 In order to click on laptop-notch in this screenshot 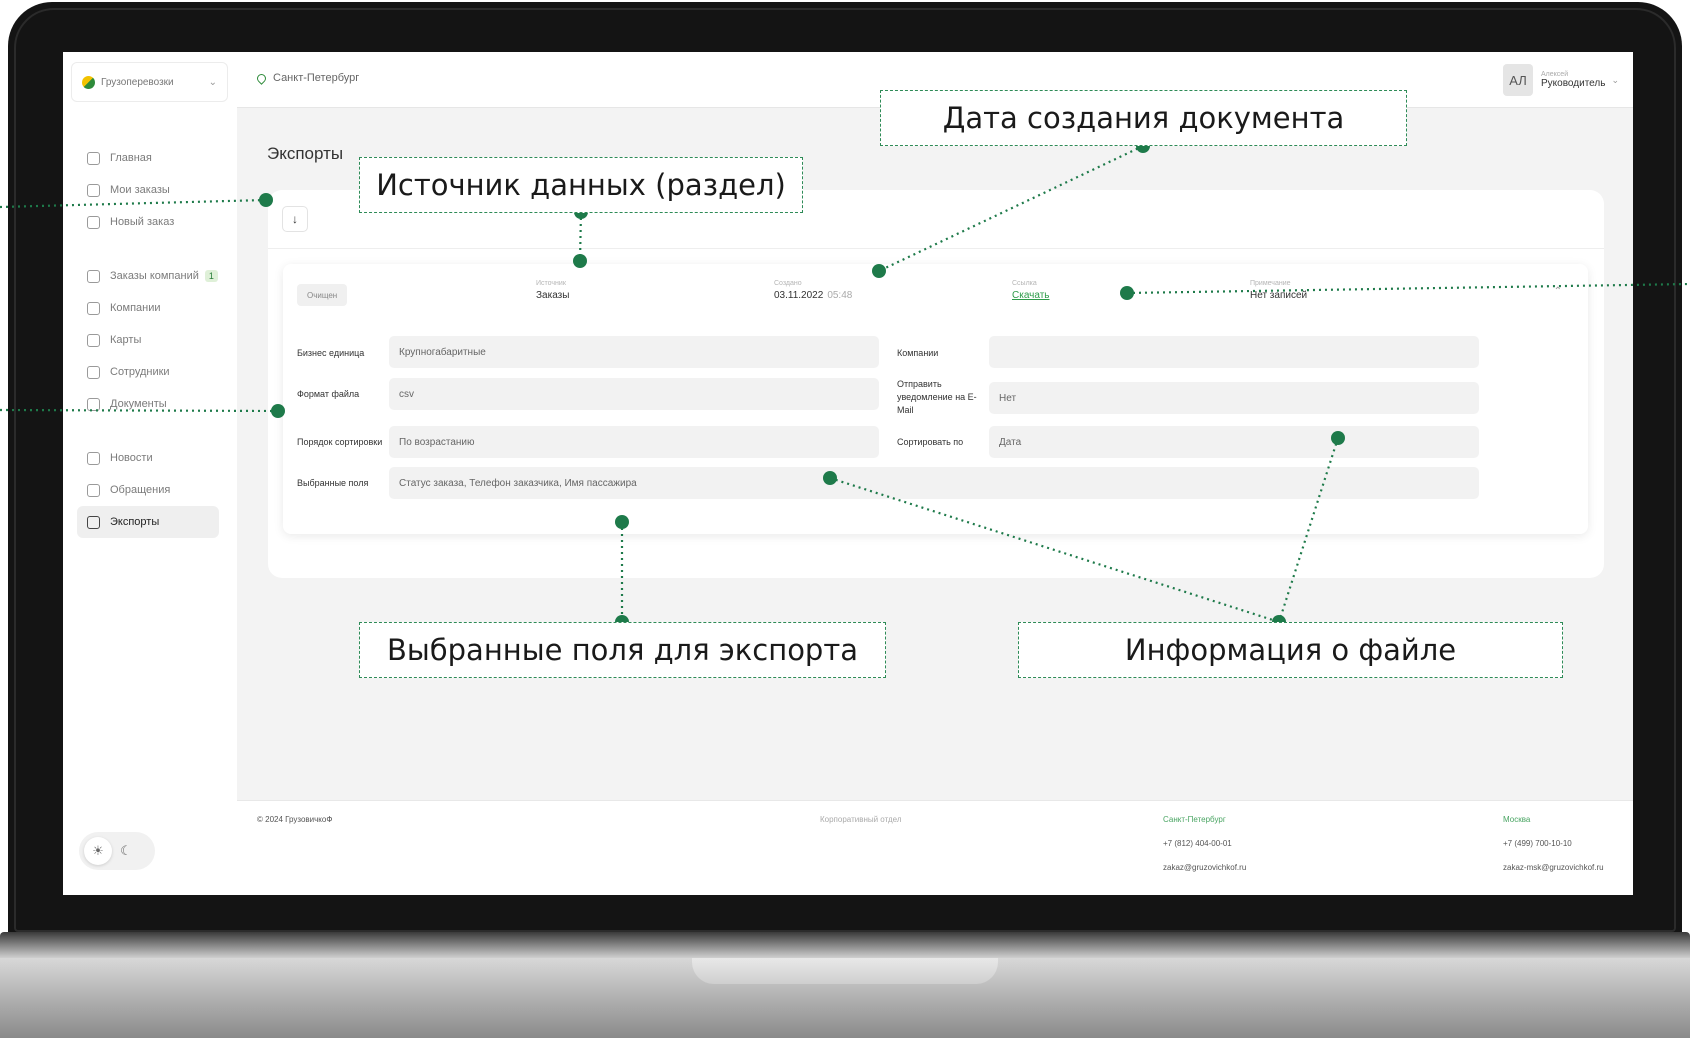, I will do `click(845, 971)`.